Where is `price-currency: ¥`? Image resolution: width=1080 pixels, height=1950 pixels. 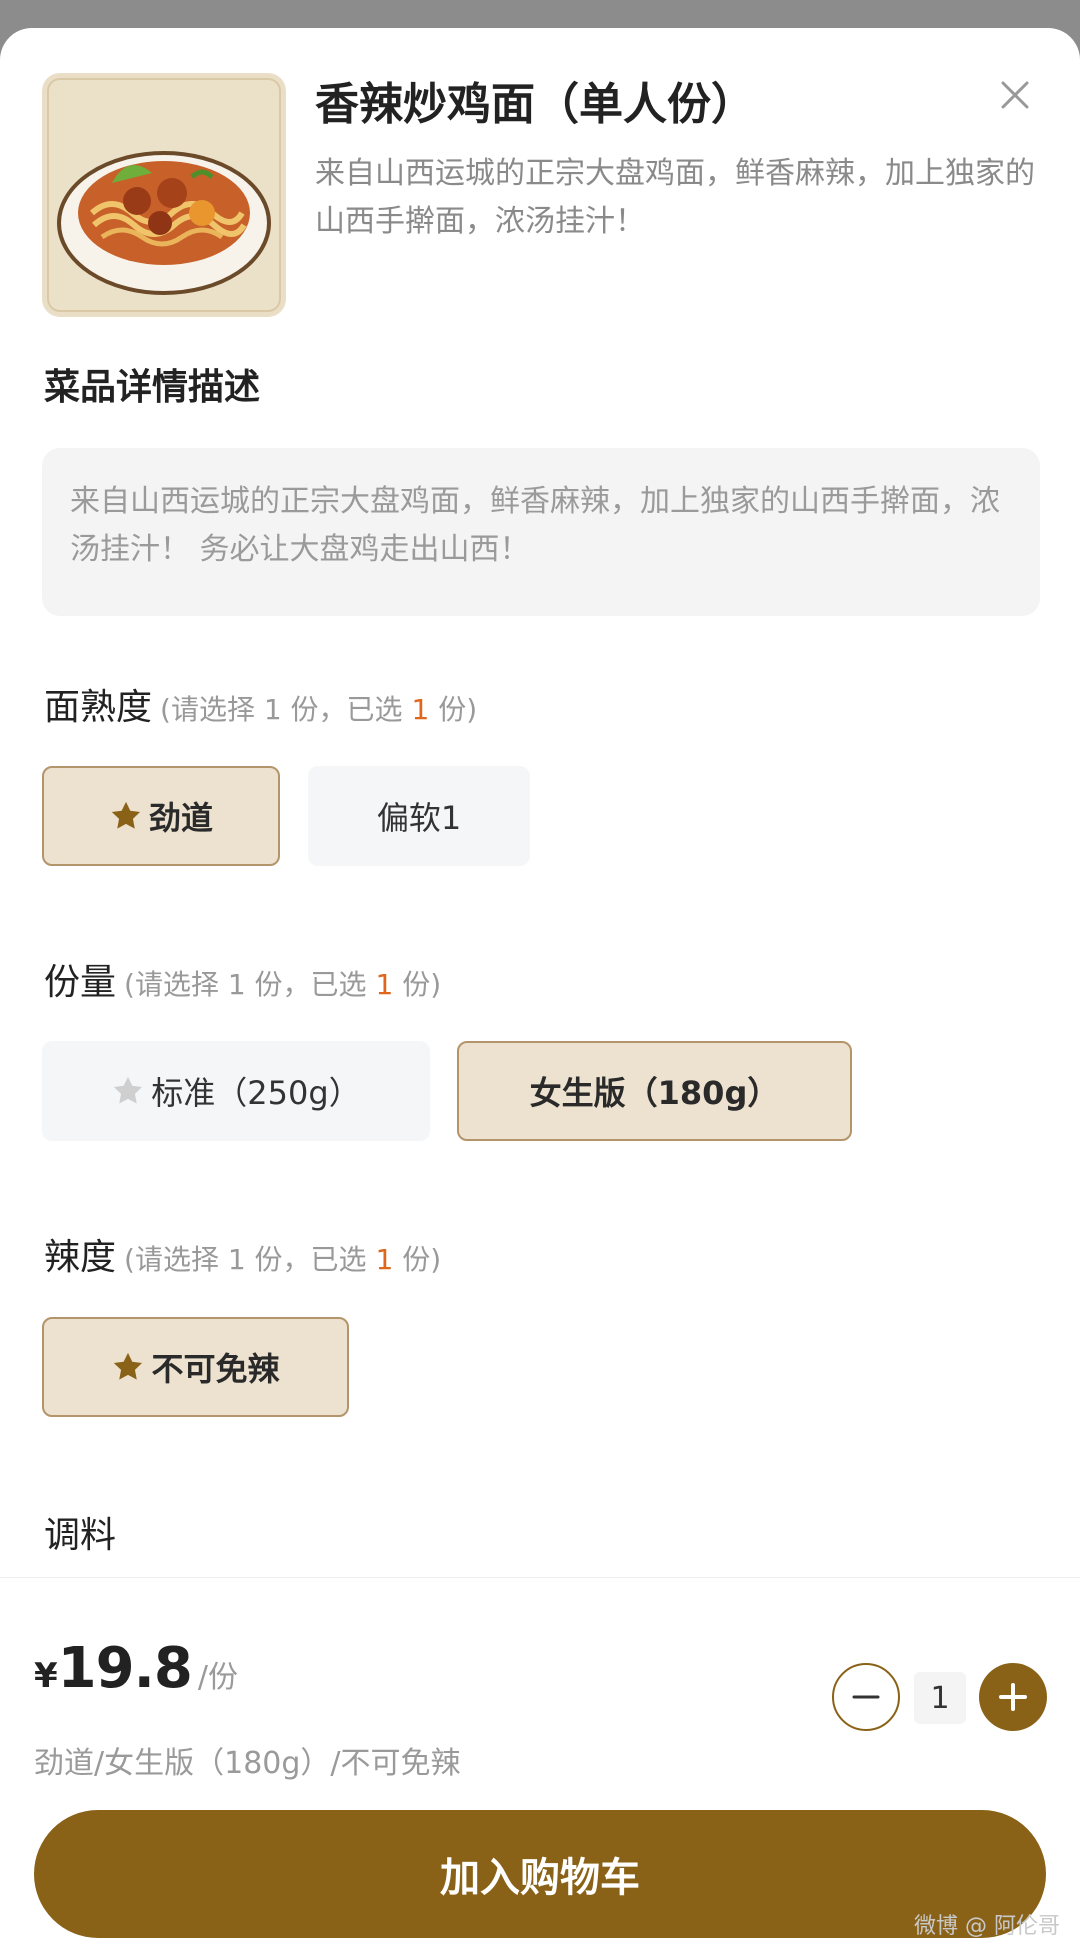 price-currency: ¥ is located at coordinates (46, 1676).